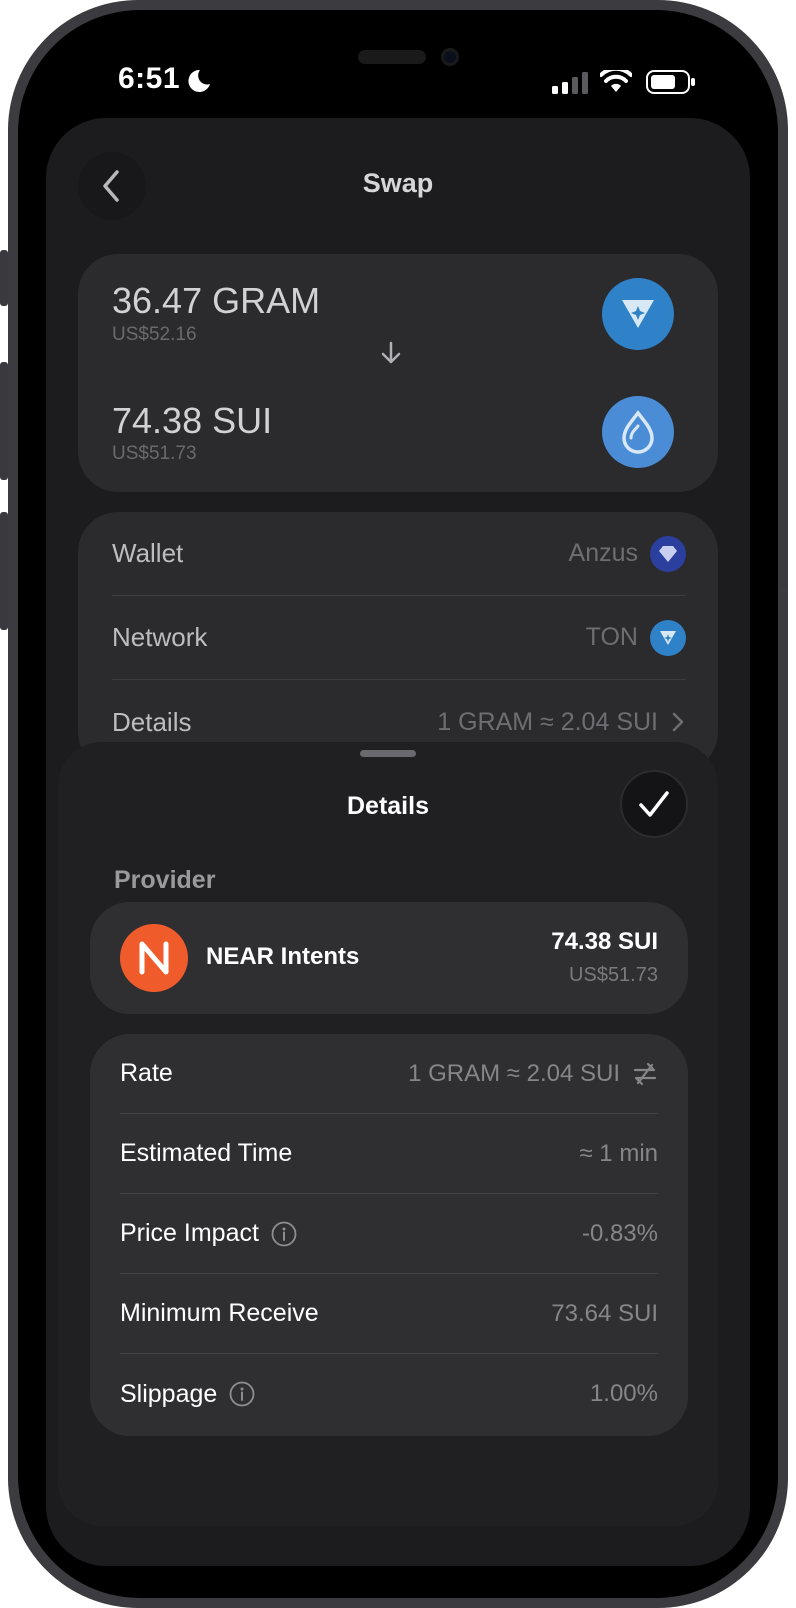 This screenshot has width=796, height=1608. Describe the element at coordinates (784, 494) in the screenshot. I see `power-button` at that location.